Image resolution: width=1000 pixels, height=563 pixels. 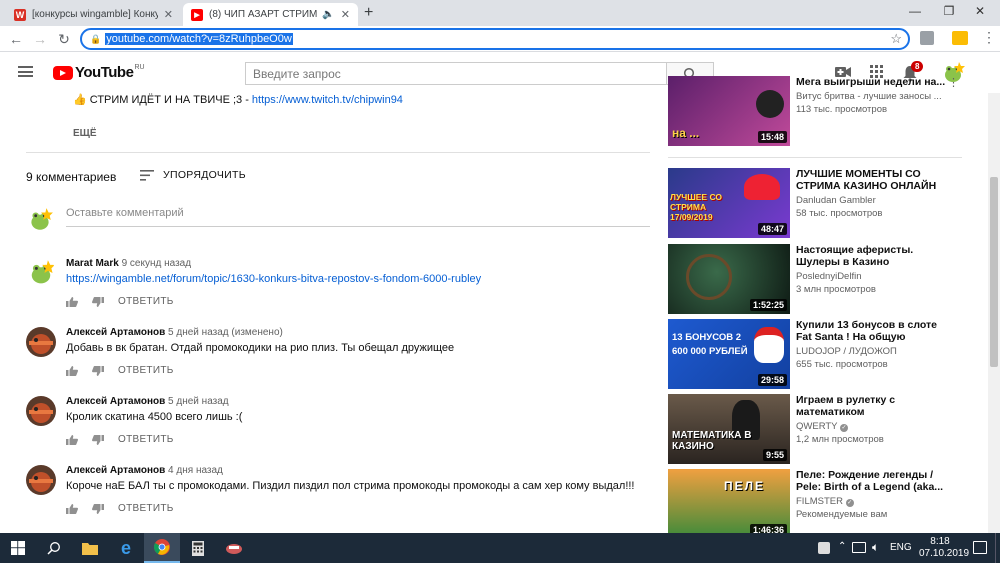 What do you see at coordinates (162, 548) in the screenshot?
I see `chrome-icon` at bounding box center [162, 548].